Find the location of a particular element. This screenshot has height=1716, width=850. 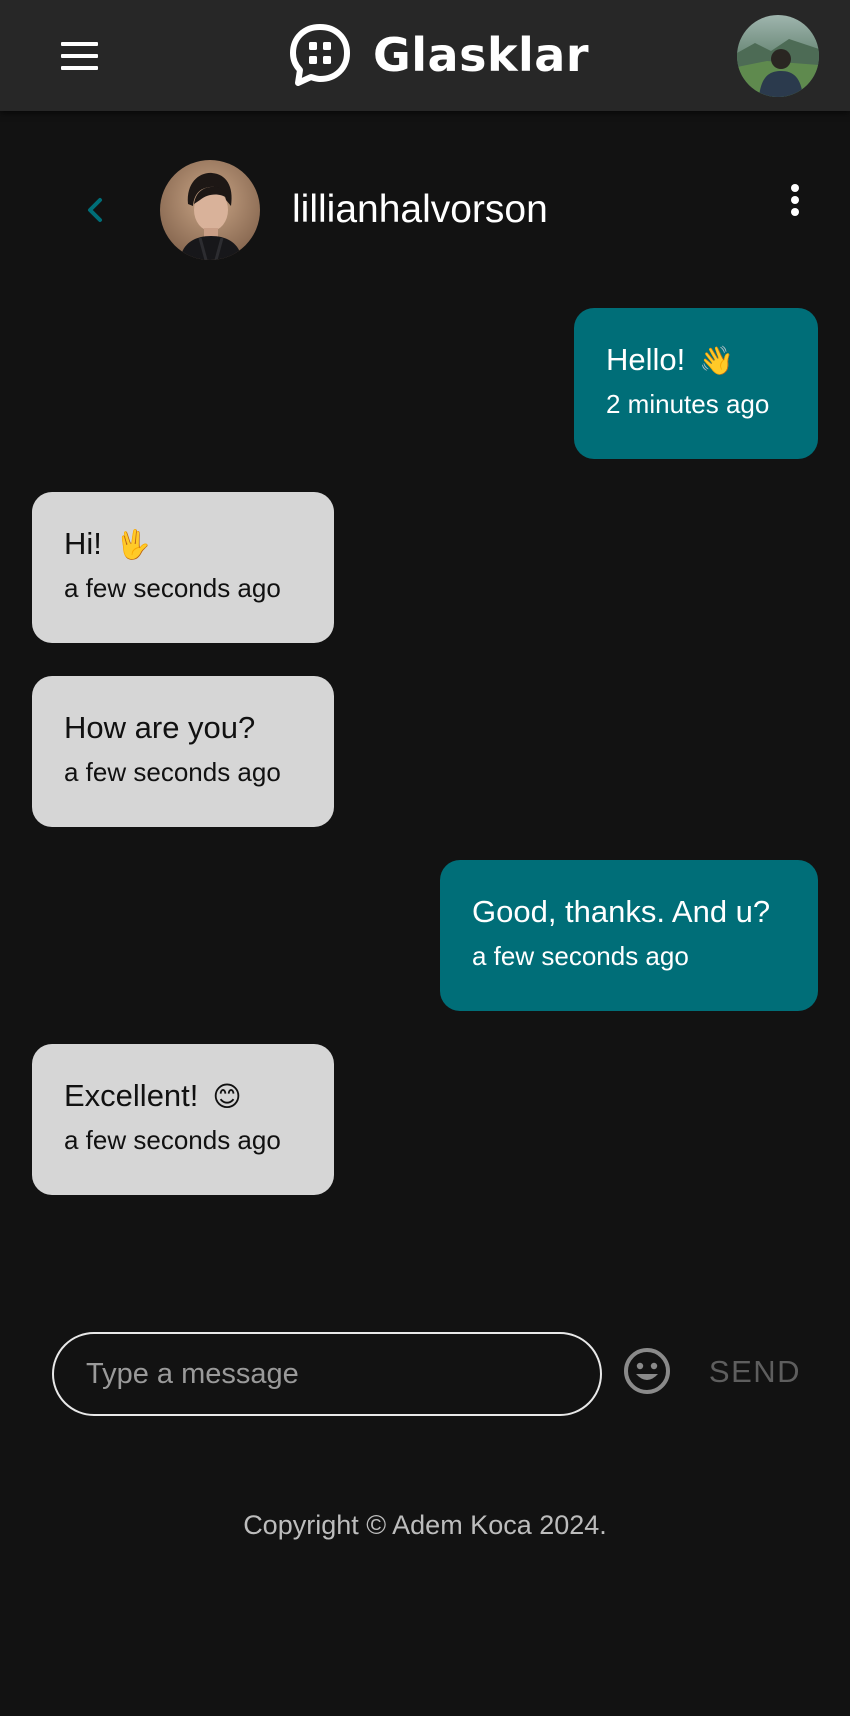

more-vertical-icon is located at coordinates (795, 188).